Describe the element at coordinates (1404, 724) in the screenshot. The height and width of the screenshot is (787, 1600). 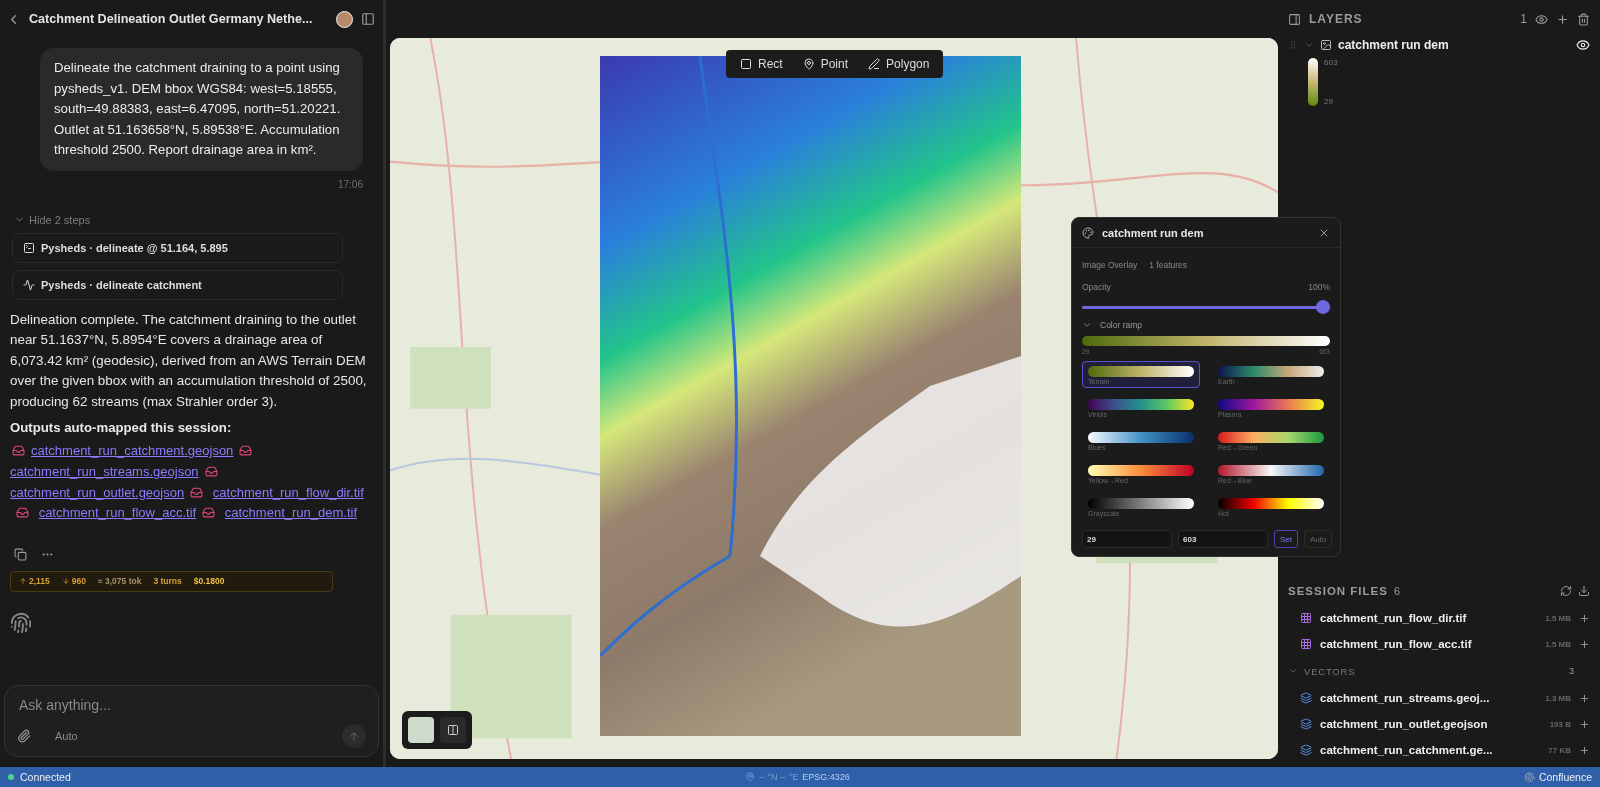
I see `file-name: catchment_run_outlet.geojson` at that location.